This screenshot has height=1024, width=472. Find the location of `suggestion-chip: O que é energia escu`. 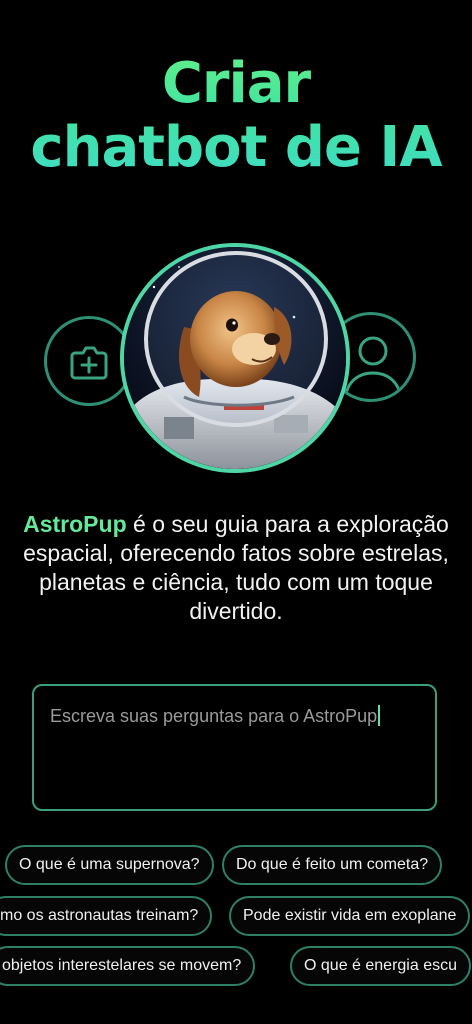

suggestion-chip: O que é energia escu is located at coordinates (380, 966).